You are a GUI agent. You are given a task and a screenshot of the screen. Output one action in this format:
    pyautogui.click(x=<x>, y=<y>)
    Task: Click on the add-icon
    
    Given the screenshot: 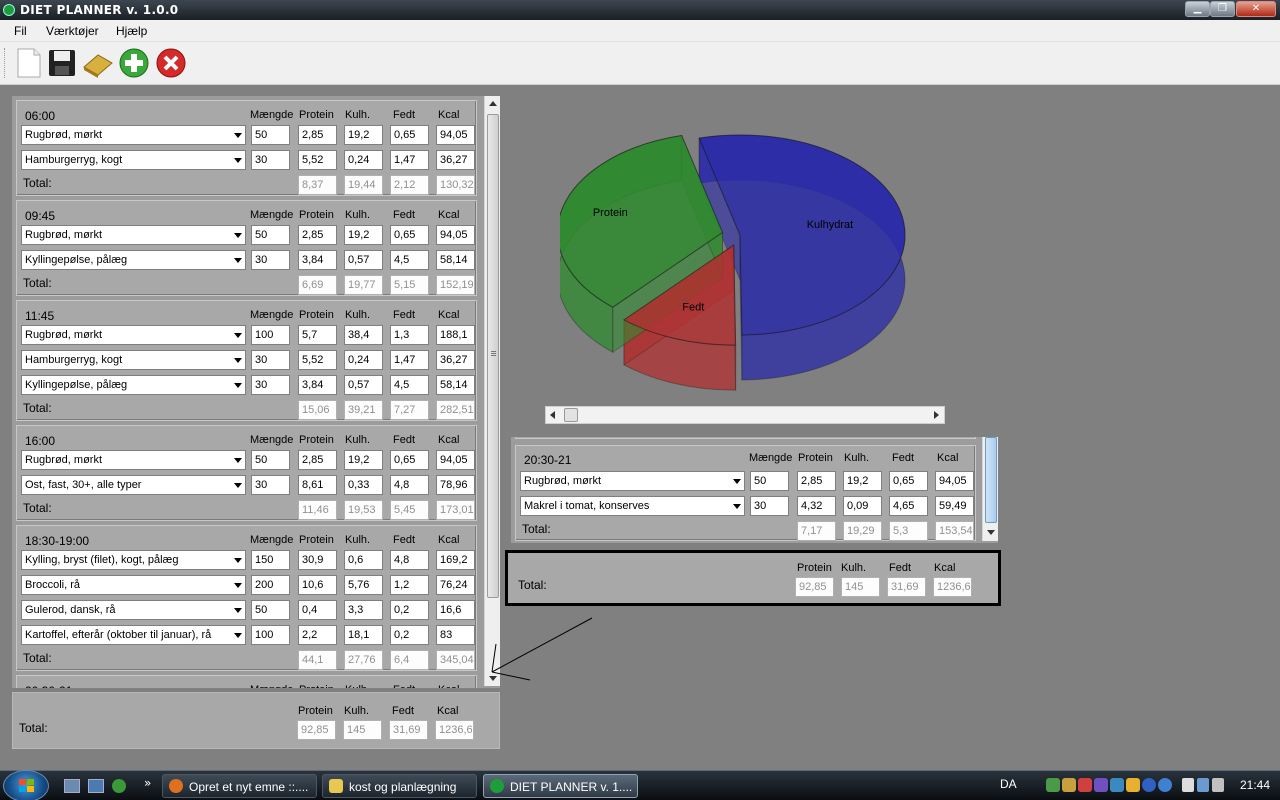 What is the action you would take?
    pyautogui.click(x=134, y=63)
    